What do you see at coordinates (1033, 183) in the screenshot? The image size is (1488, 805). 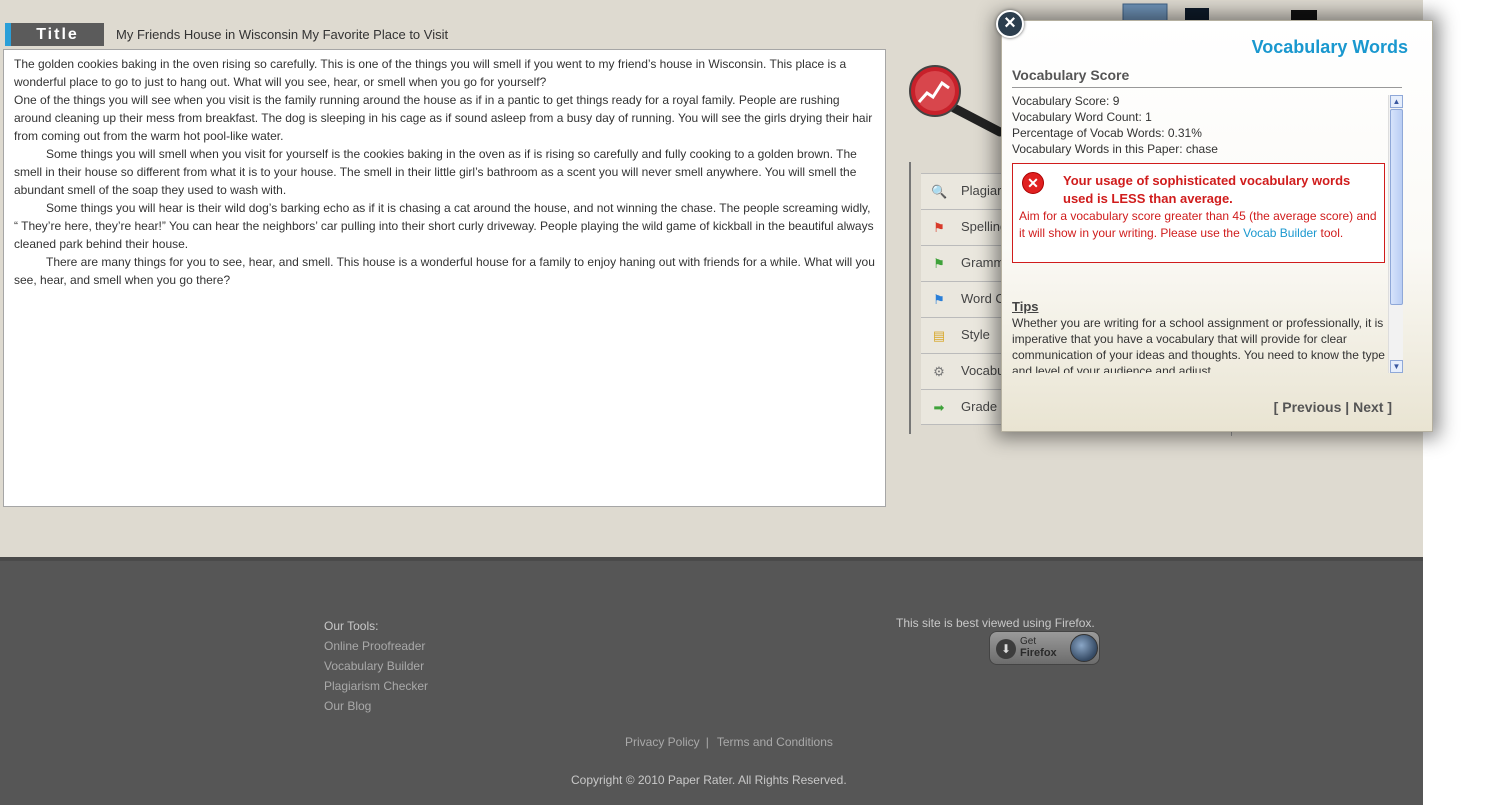 I see `error-icon: ✕` at bounding box center [1033, 183].